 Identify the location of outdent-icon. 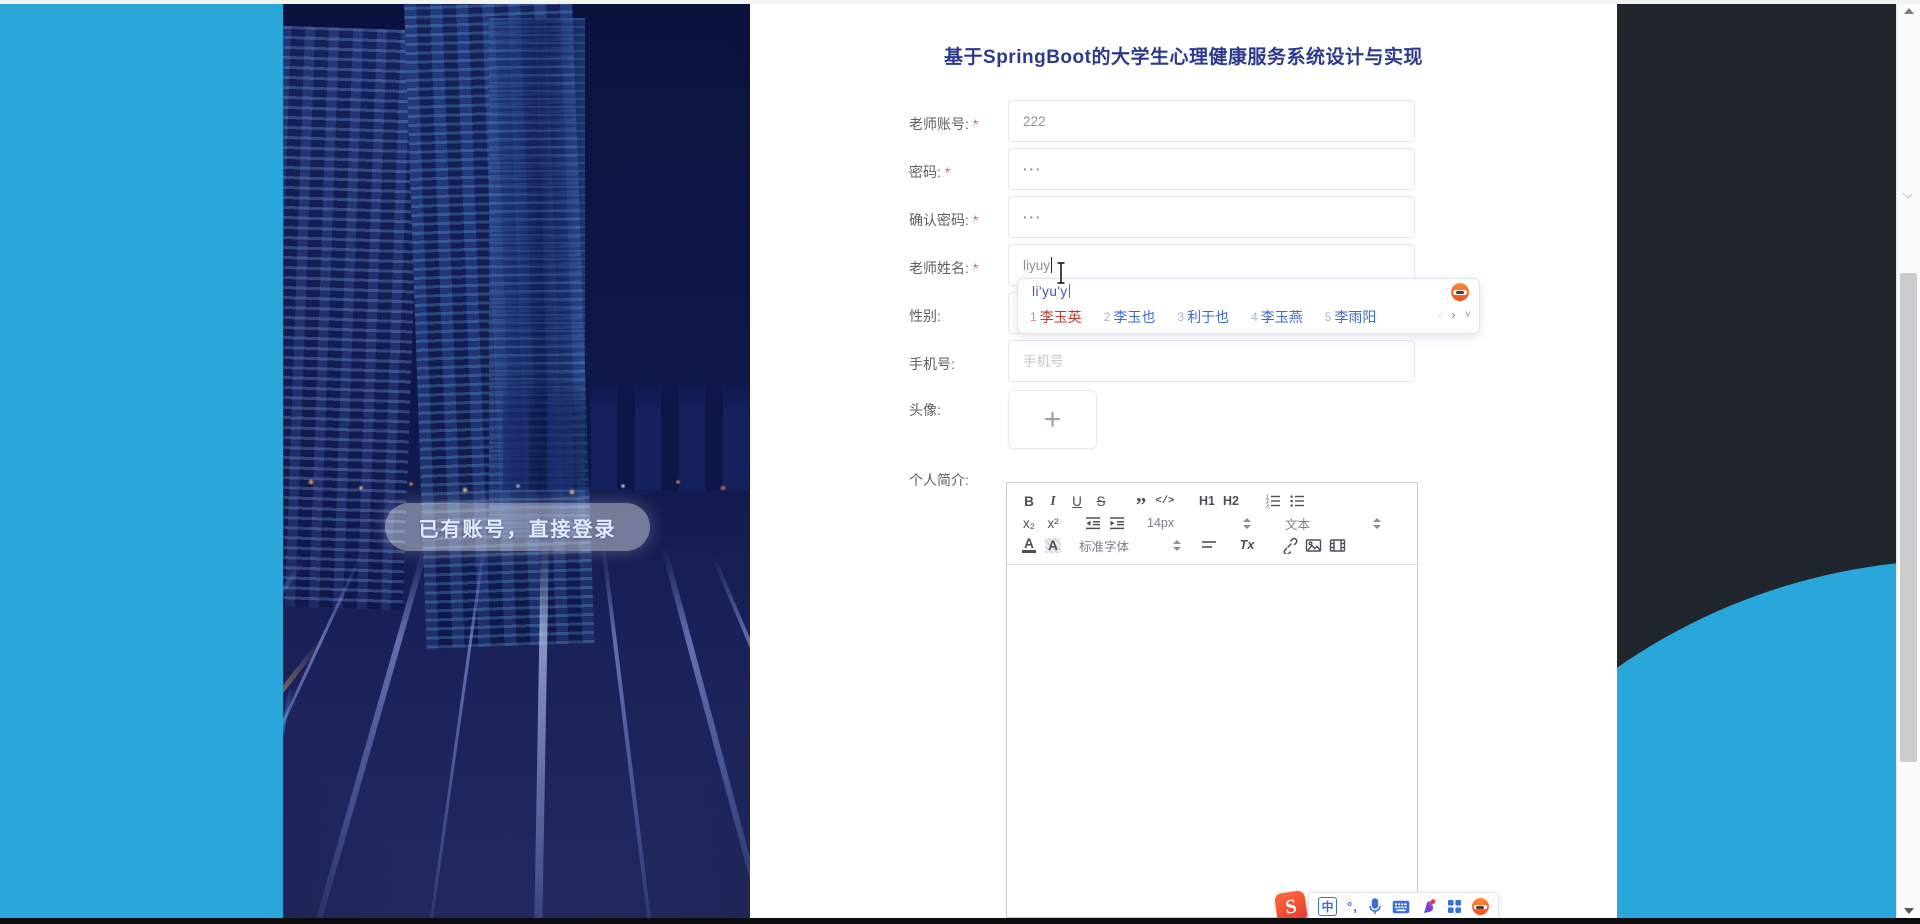
(1093, 523).